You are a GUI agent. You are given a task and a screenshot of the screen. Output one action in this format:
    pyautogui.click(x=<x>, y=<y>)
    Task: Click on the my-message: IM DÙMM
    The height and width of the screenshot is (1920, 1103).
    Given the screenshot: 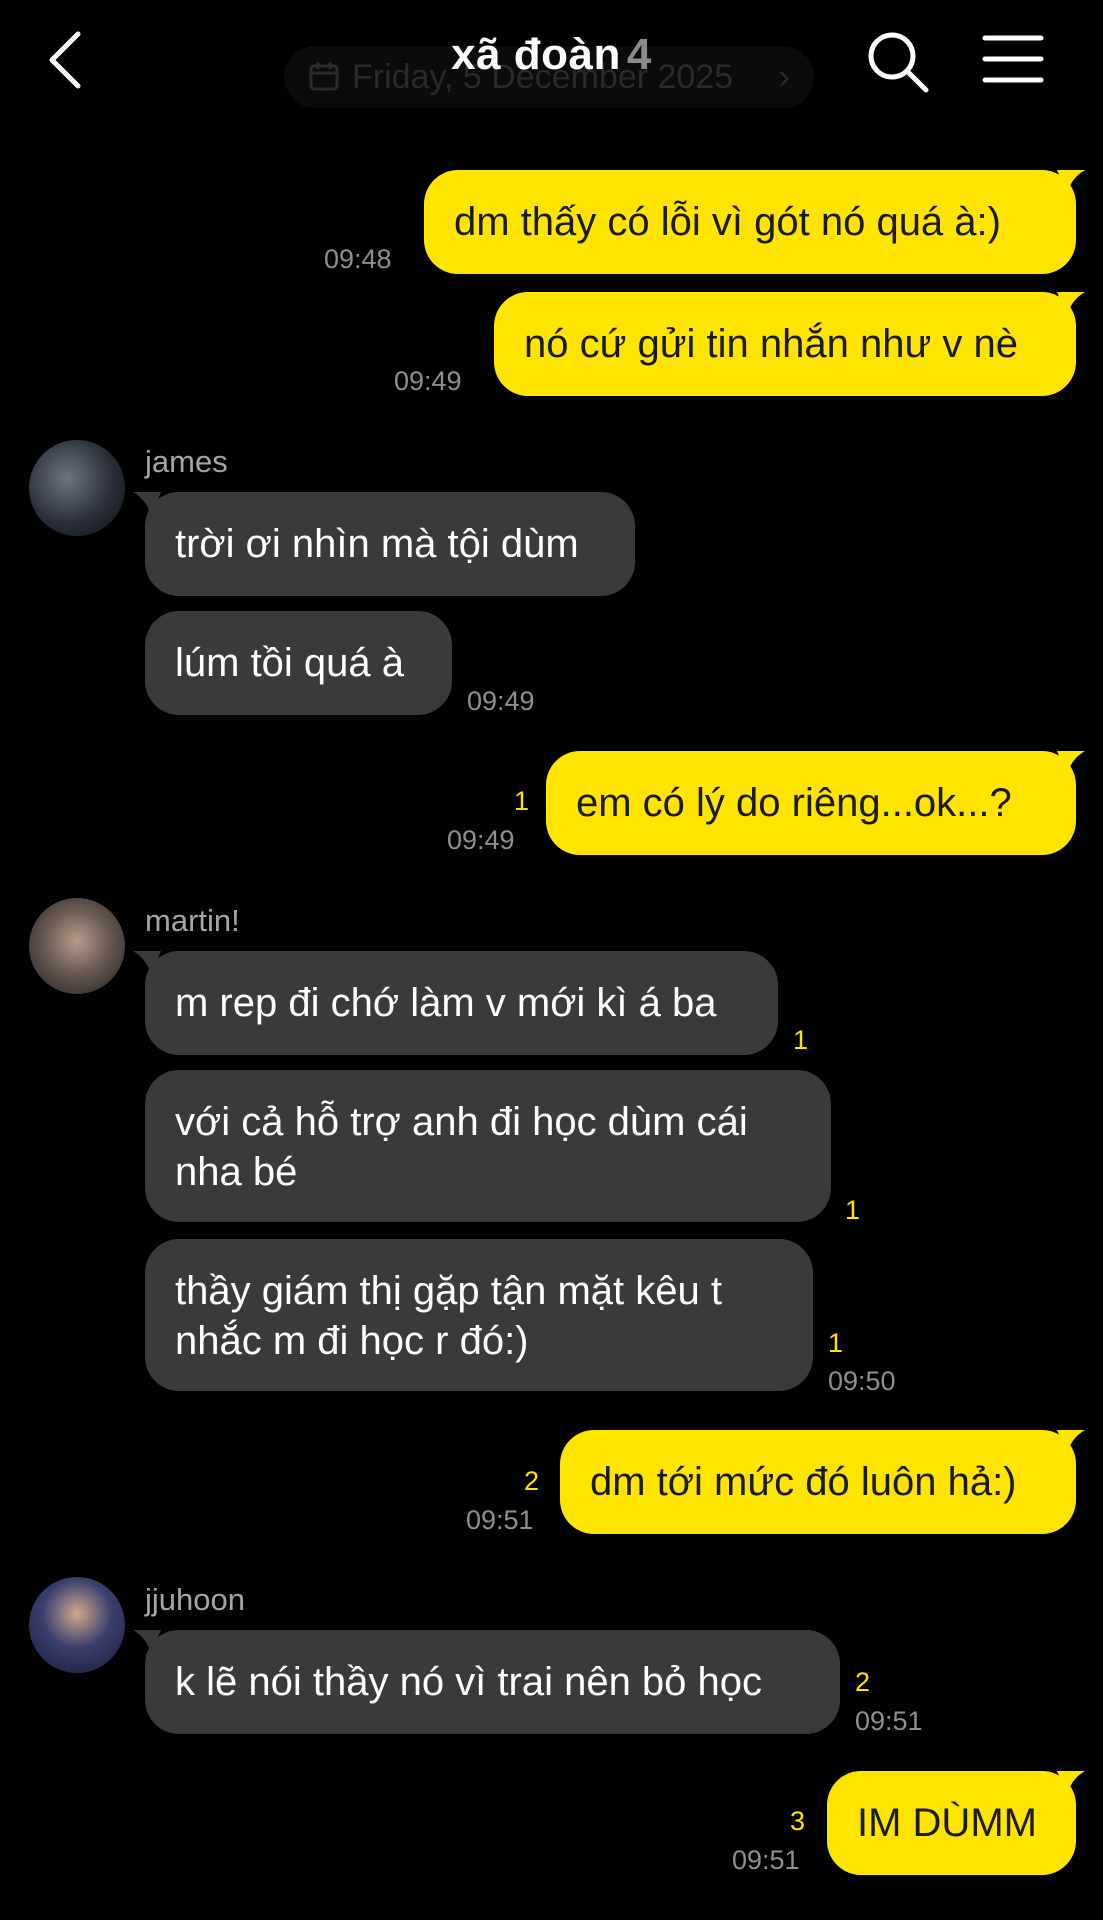 What is the action you would take?
    pyautogui.click(x=951, y=1823)
    